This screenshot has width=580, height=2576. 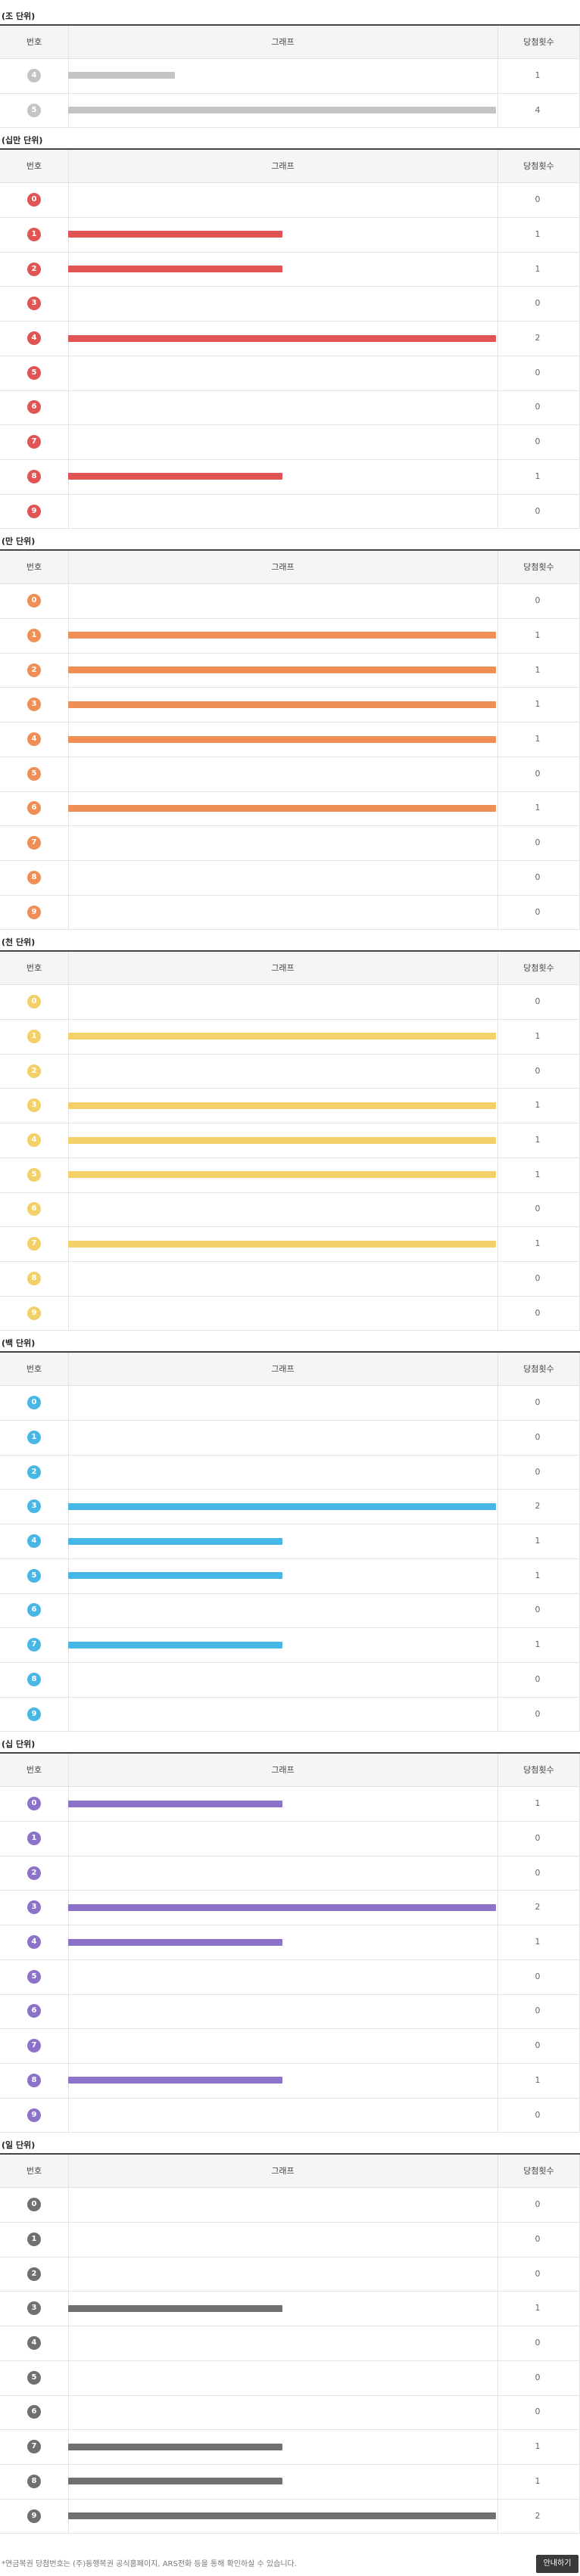 I want to click on section-title: (만 단위), so click(x=19, y=541).